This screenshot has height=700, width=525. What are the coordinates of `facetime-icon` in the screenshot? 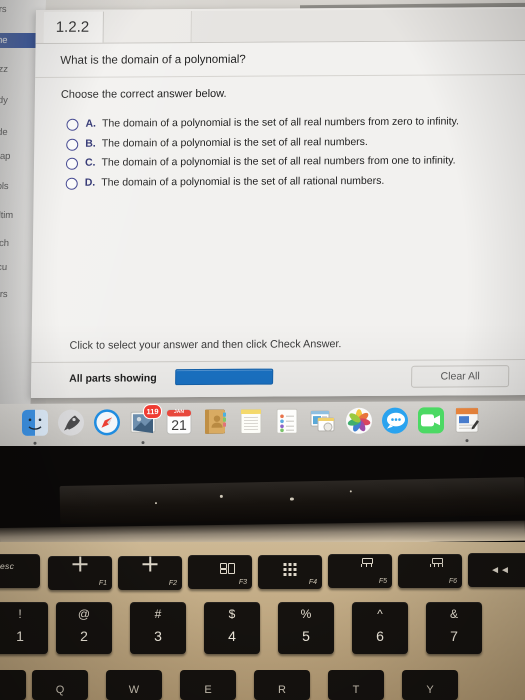 It's located at (431, 420).